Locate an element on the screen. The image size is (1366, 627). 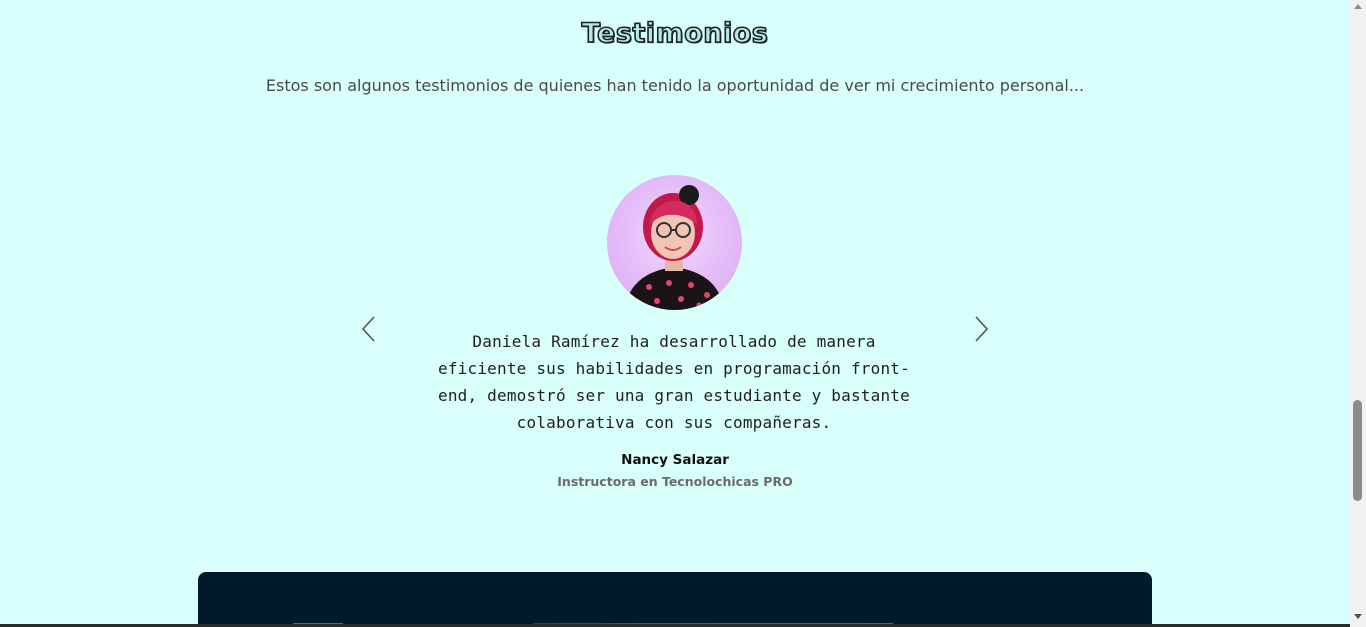
next-section-card is located at coordinates (675, 599).